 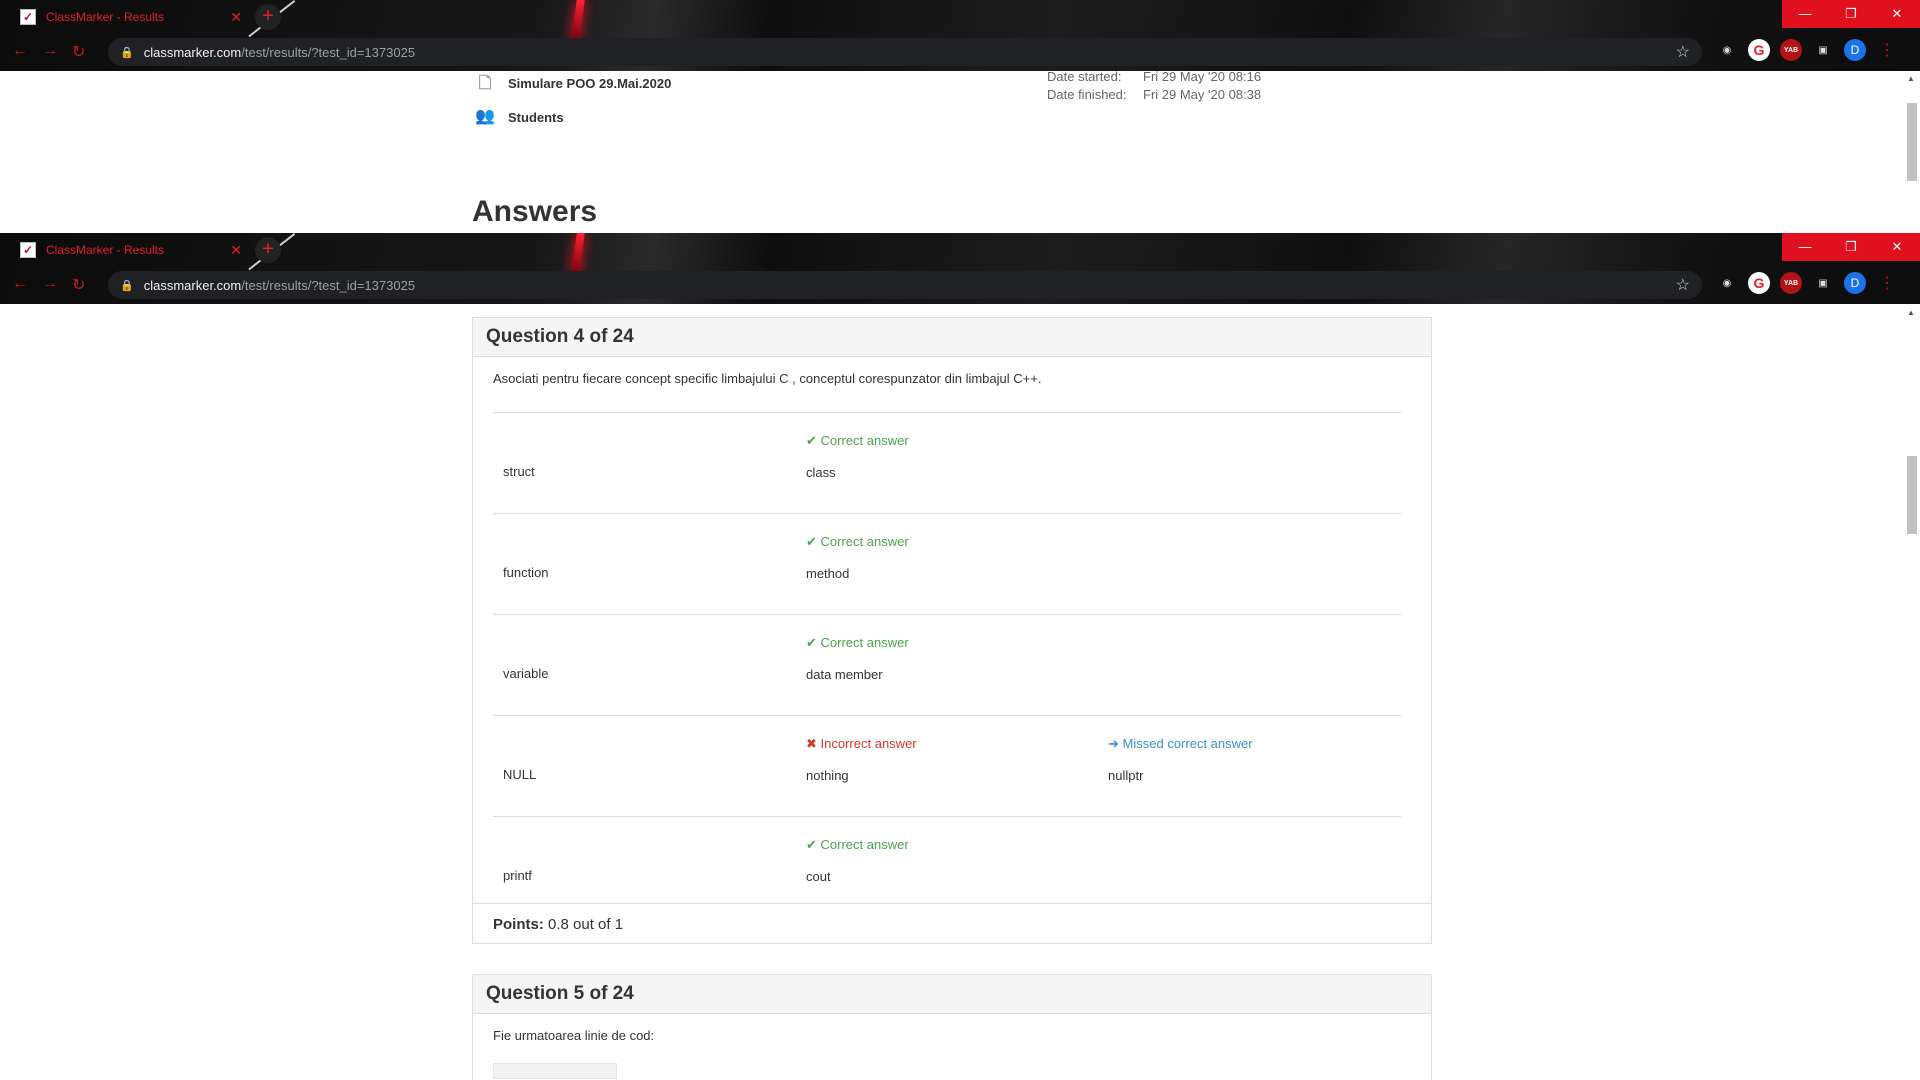 I want to click on match-answer: cout, so click(x=818, y=876).